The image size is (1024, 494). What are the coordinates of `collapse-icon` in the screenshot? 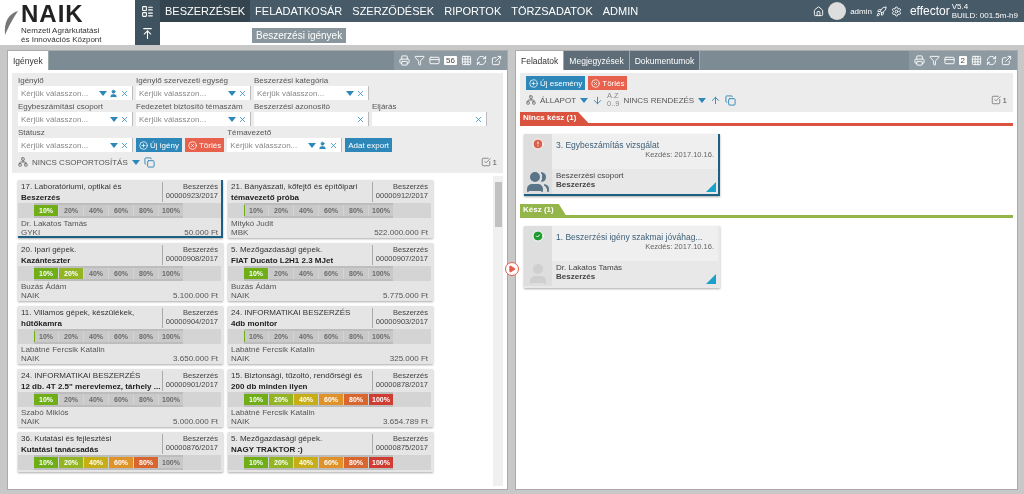 It's located at (147, 34).